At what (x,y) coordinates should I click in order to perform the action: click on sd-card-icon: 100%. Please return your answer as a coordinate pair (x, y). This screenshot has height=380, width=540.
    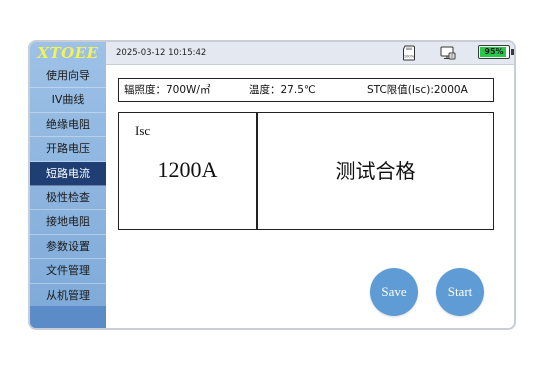
    Looking at the image, I should click on (409, 53).